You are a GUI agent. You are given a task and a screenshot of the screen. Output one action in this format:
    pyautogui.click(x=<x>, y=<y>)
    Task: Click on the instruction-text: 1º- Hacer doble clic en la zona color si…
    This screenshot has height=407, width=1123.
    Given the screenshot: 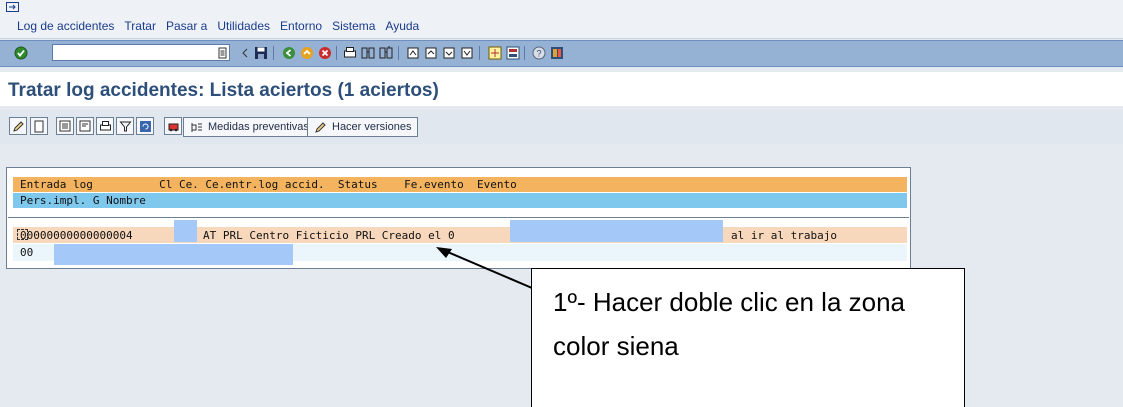 What is the action you would take?
    pyautogui.click(x=729, y=324)
    